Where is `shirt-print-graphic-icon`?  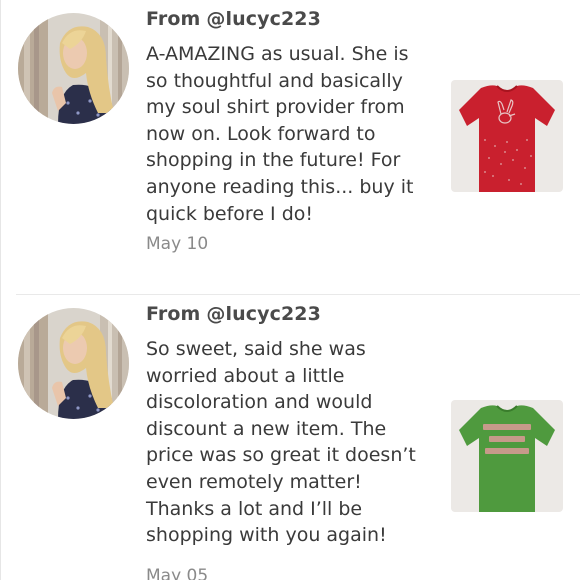 shirt-print-graphic-icon is located at coordinates (507, 439).